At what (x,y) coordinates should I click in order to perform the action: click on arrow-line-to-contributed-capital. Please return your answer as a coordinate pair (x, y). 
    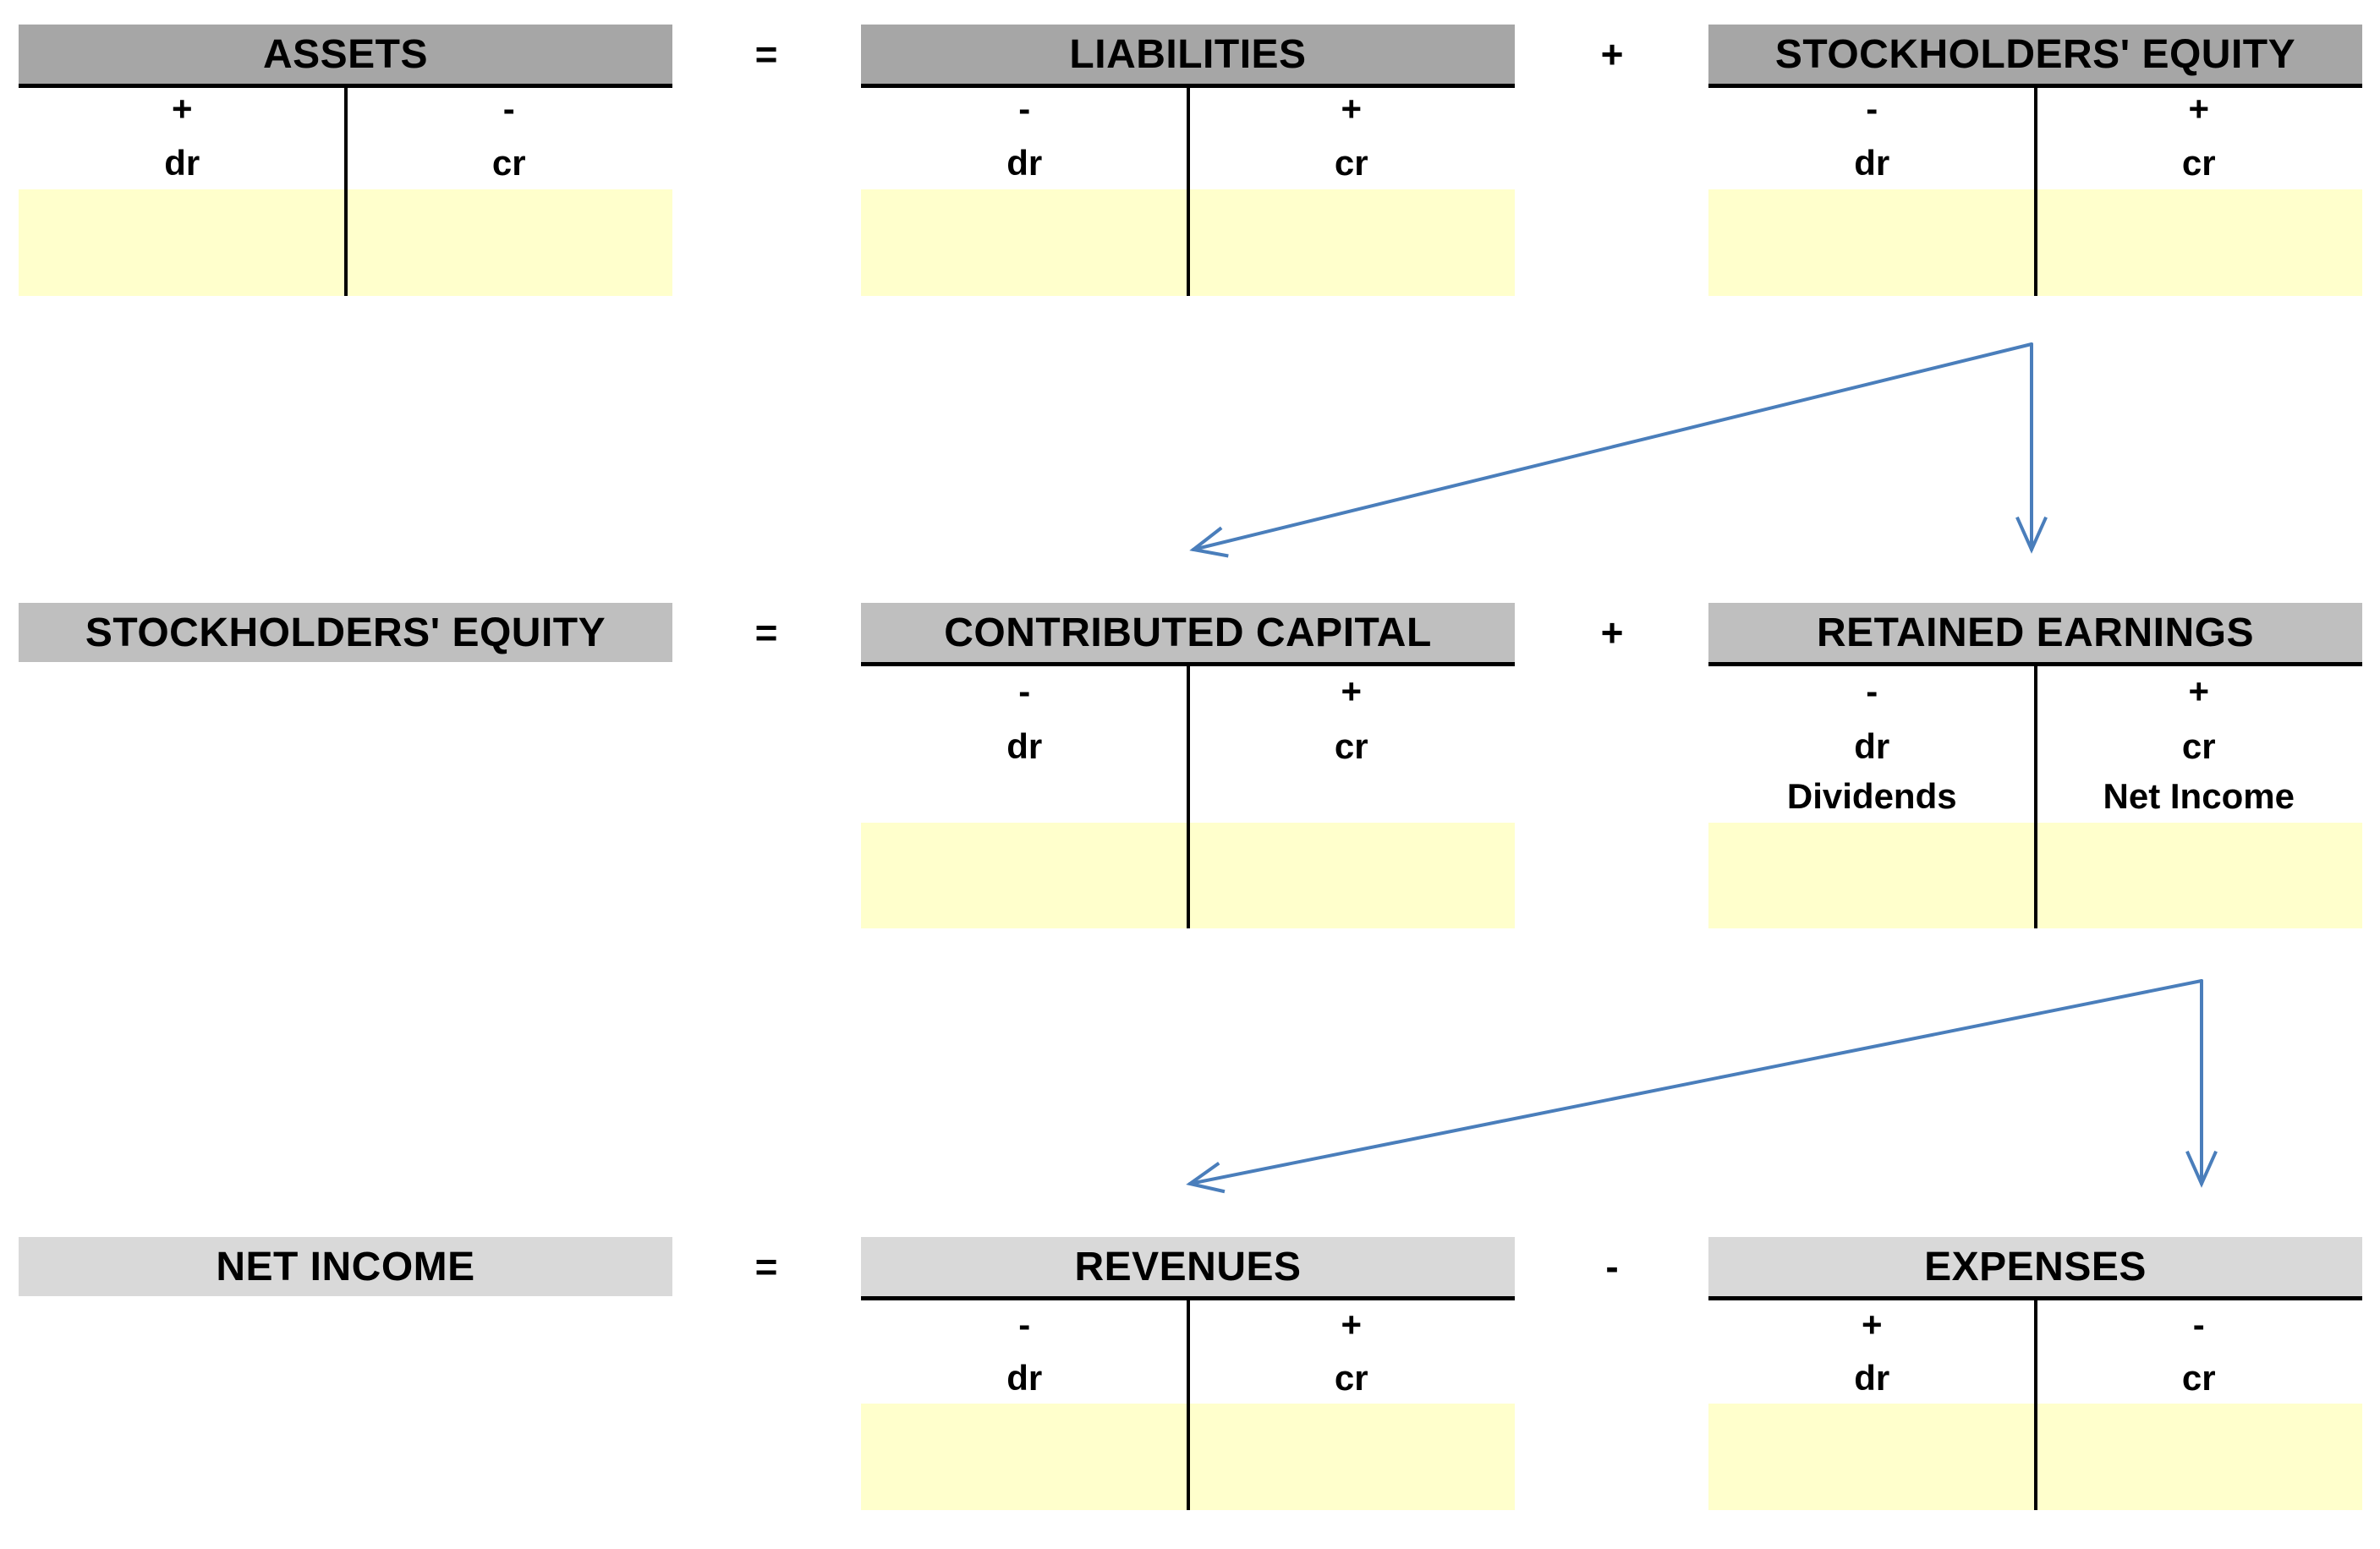
    Looking at the image, I should click on (1612, 446).